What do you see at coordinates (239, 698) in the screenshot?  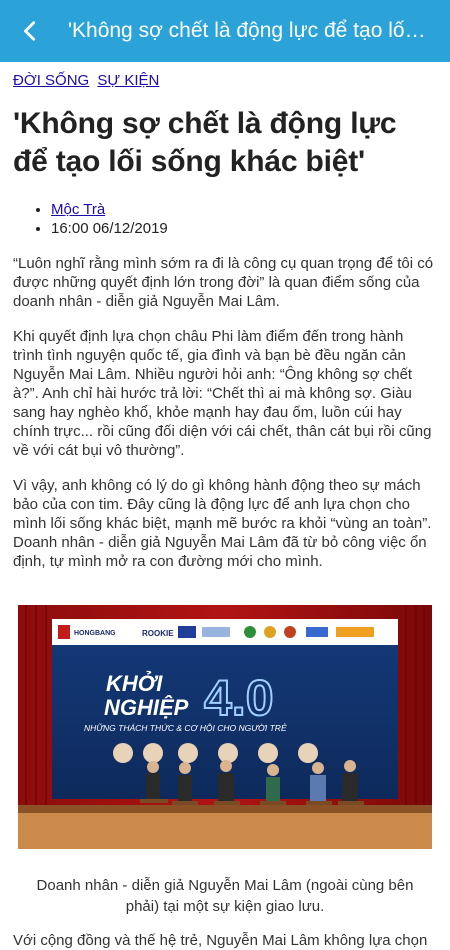 I see `banner-number: 4.0` at bounding box center [239, 698].